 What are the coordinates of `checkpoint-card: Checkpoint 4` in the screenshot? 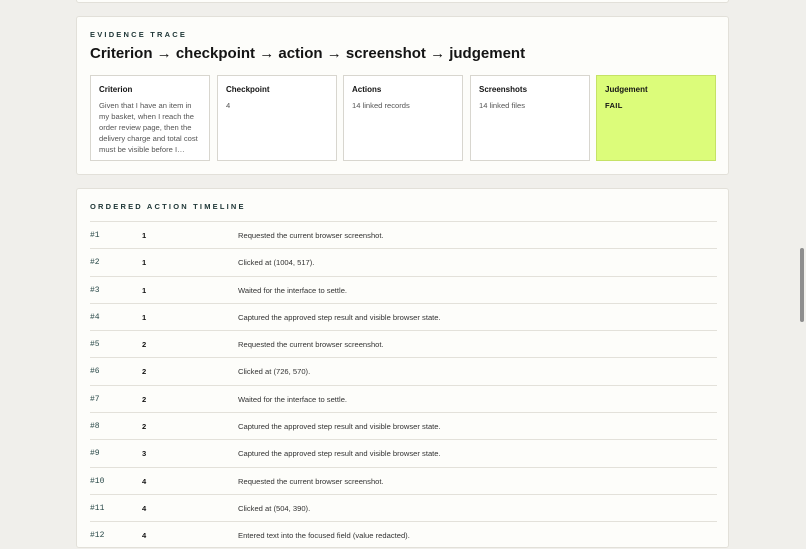 It's located at (277, 118).